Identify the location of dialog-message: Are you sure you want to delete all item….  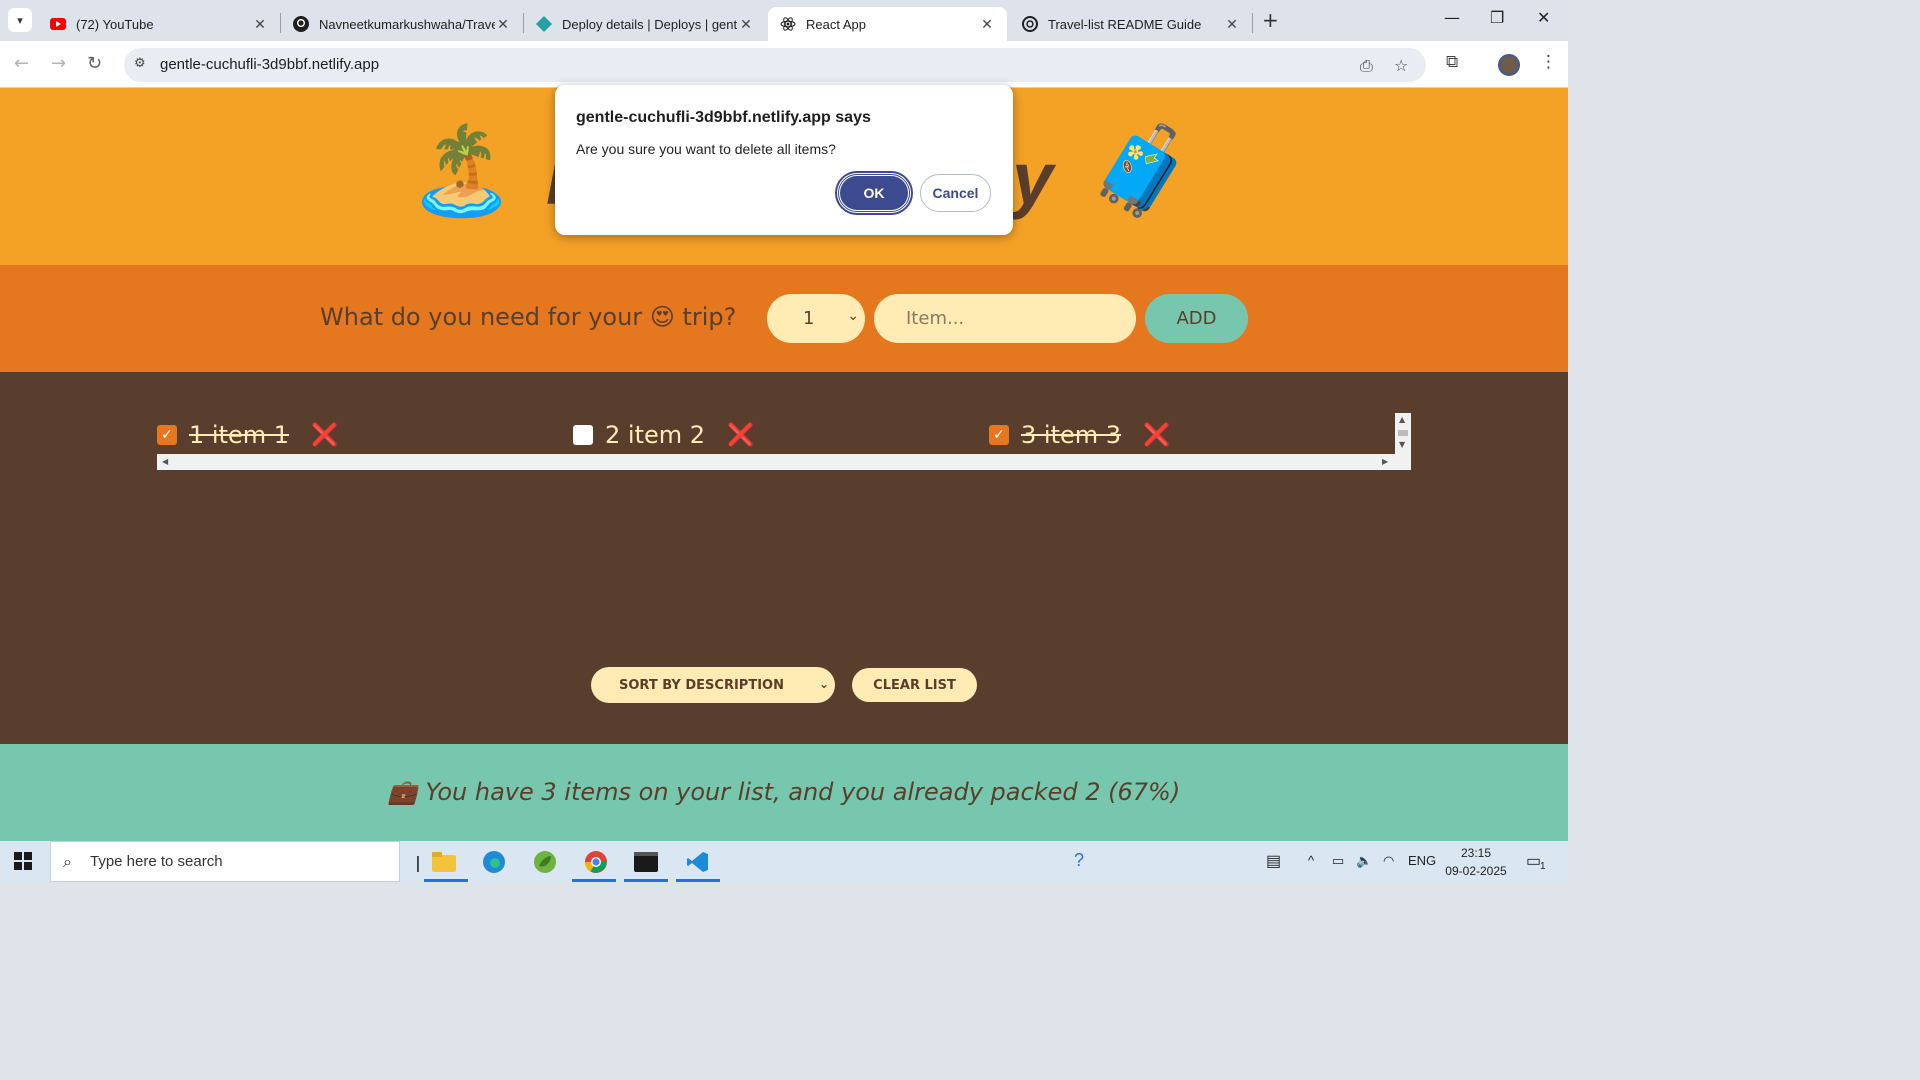
(706, 149).